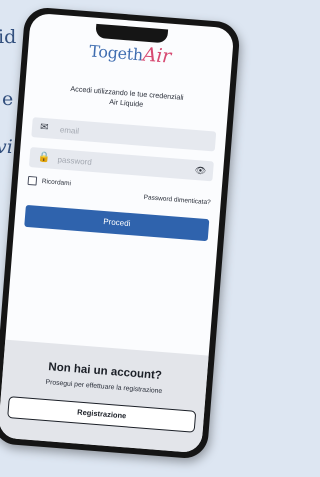 The width and height of the screenshot is (320, 477). Describe the element at coordinates (6, 147) in the screenshot. I see `background-text-fragment: vi` at that location.